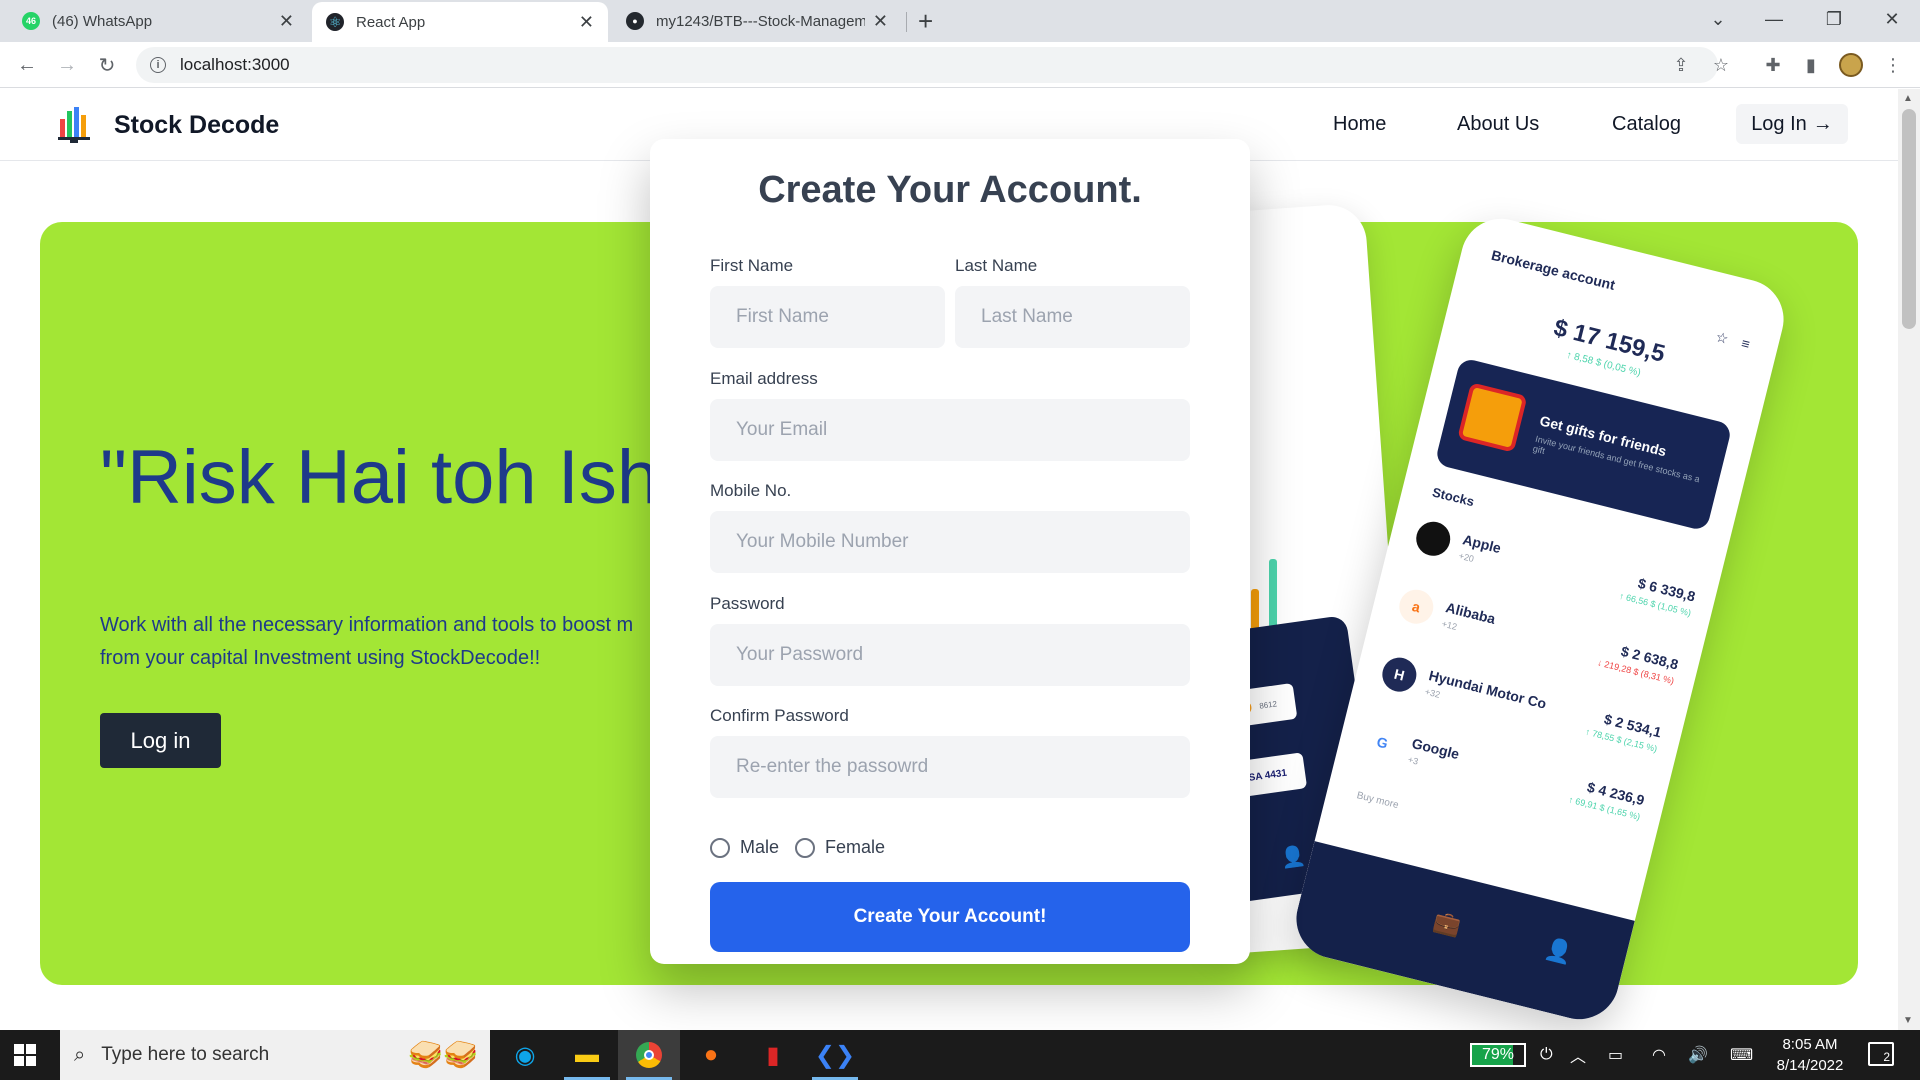 This screenshot has height=1080, width=1920. What do you see at coordinates (1721, 65) in the screenshot?
I see `bookmark-star-icon: ☆` at bounding box center [1721, 65].